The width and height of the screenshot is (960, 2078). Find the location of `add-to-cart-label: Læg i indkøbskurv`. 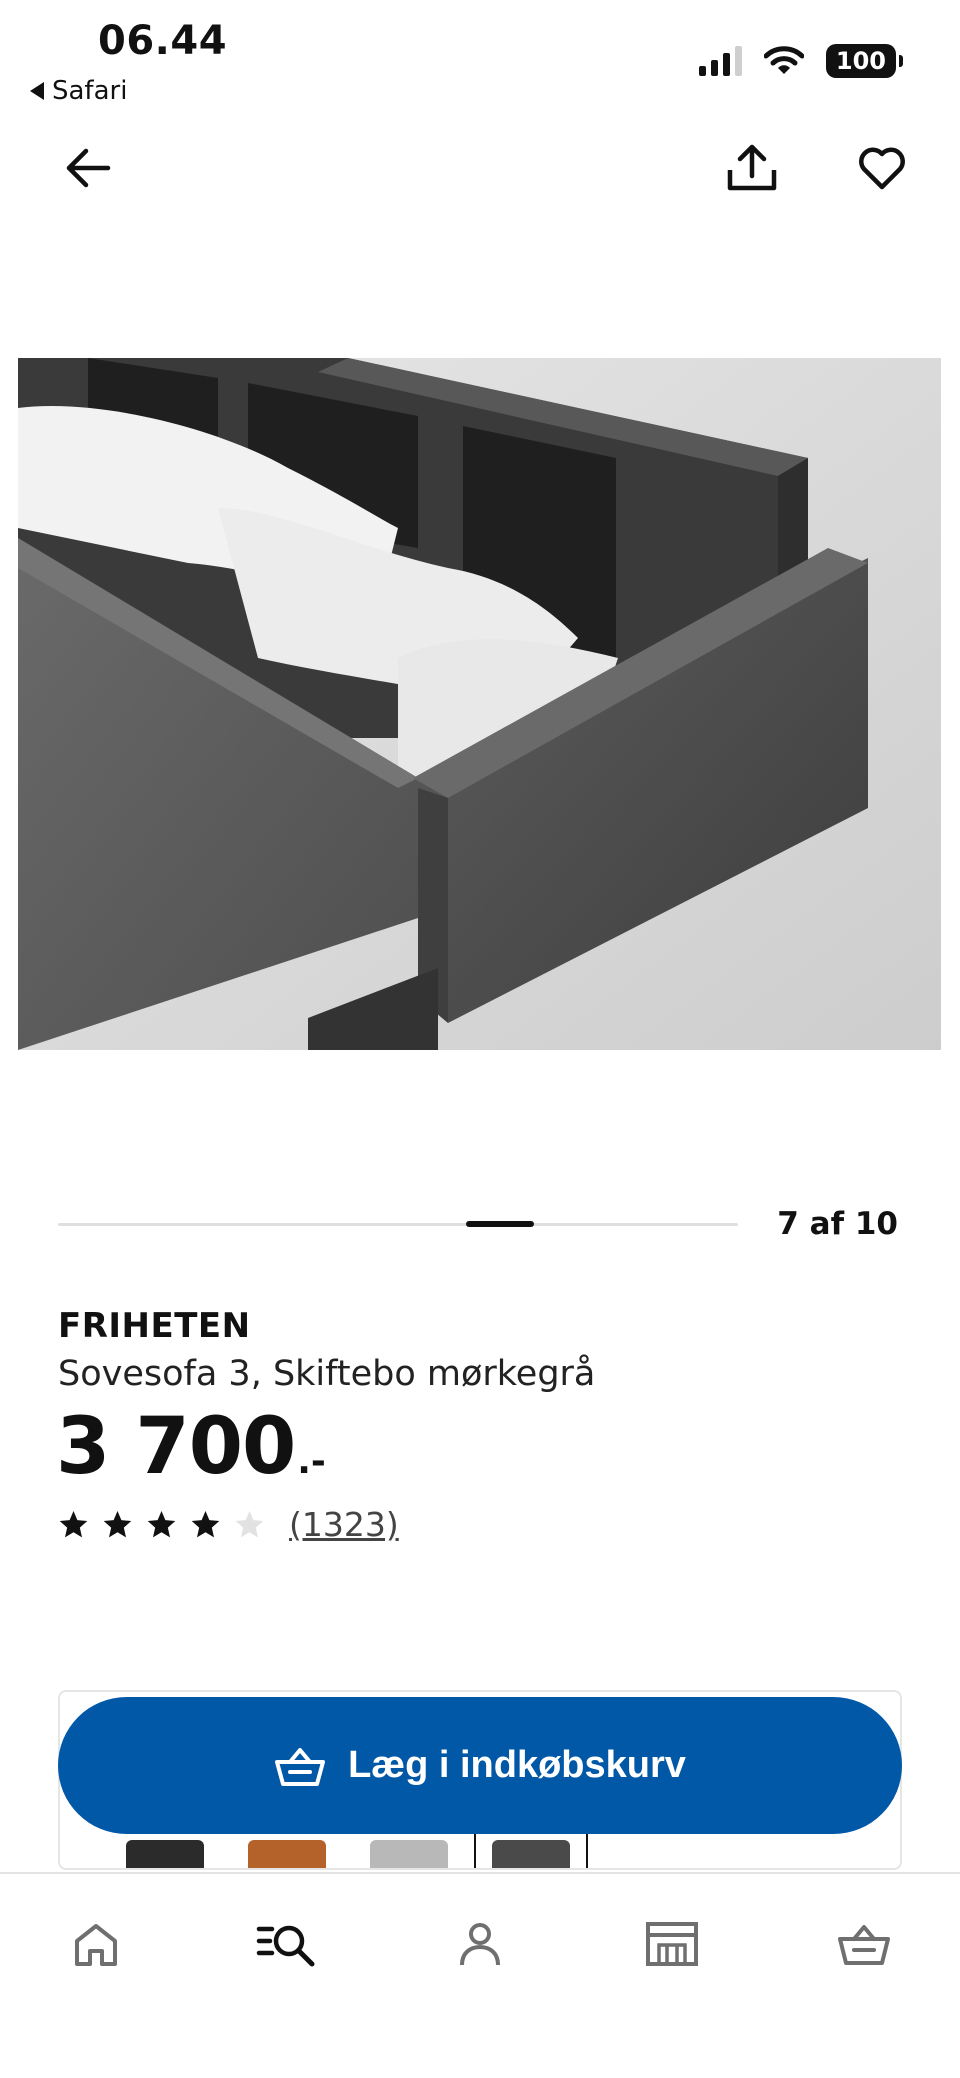

add-to-cart-label: Læg i indkøbskurv is located at coordinates (517, 1765).